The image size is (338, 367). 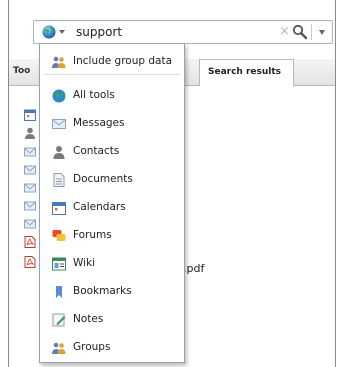 I want to click on menu-item-contacts: Contacts, so click(x=112, y=152).